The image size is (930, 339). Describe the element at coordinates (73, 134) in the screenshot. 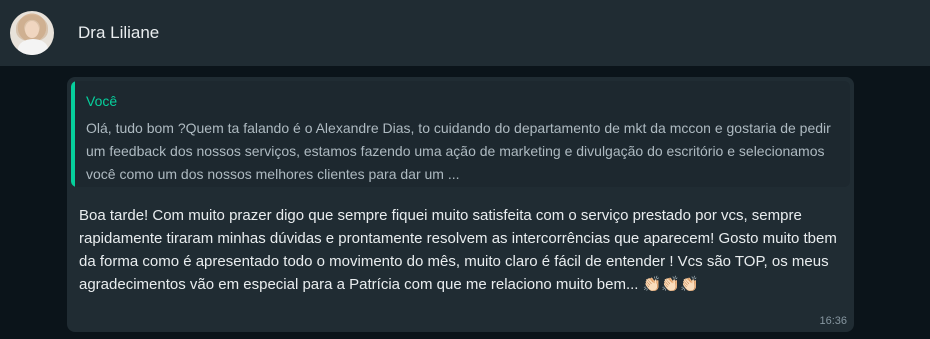

I see `quote-accent-bar` at that location.